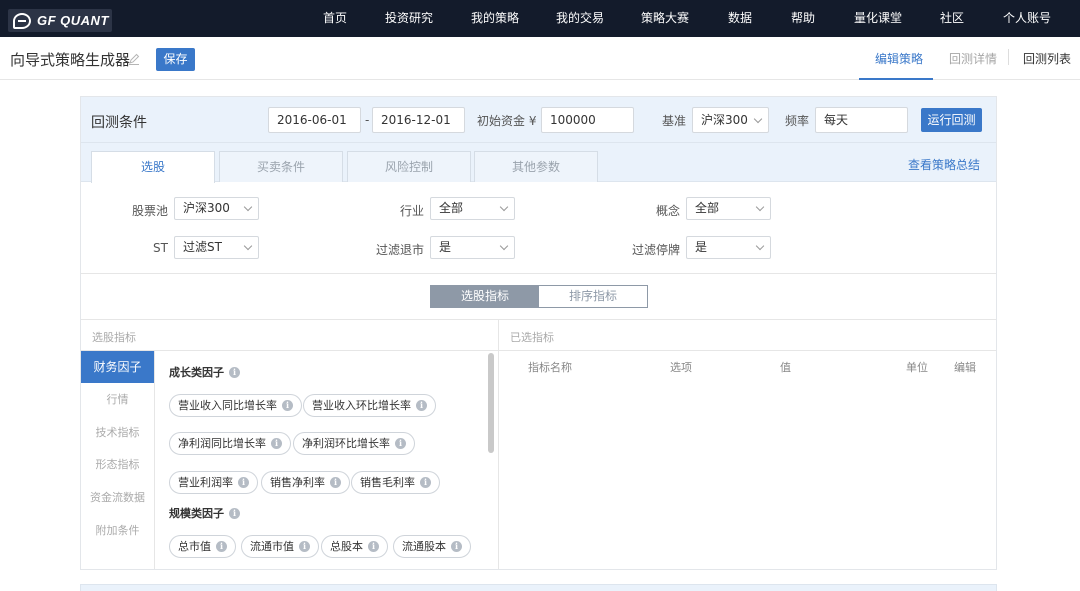 Image resolution: width=1080 pixels, height=591 pixels. What do you see at coordinates (951, 120) in the screenshot?
I see `run-backtest-button: 运行回测` at bounding box center [951, 120].